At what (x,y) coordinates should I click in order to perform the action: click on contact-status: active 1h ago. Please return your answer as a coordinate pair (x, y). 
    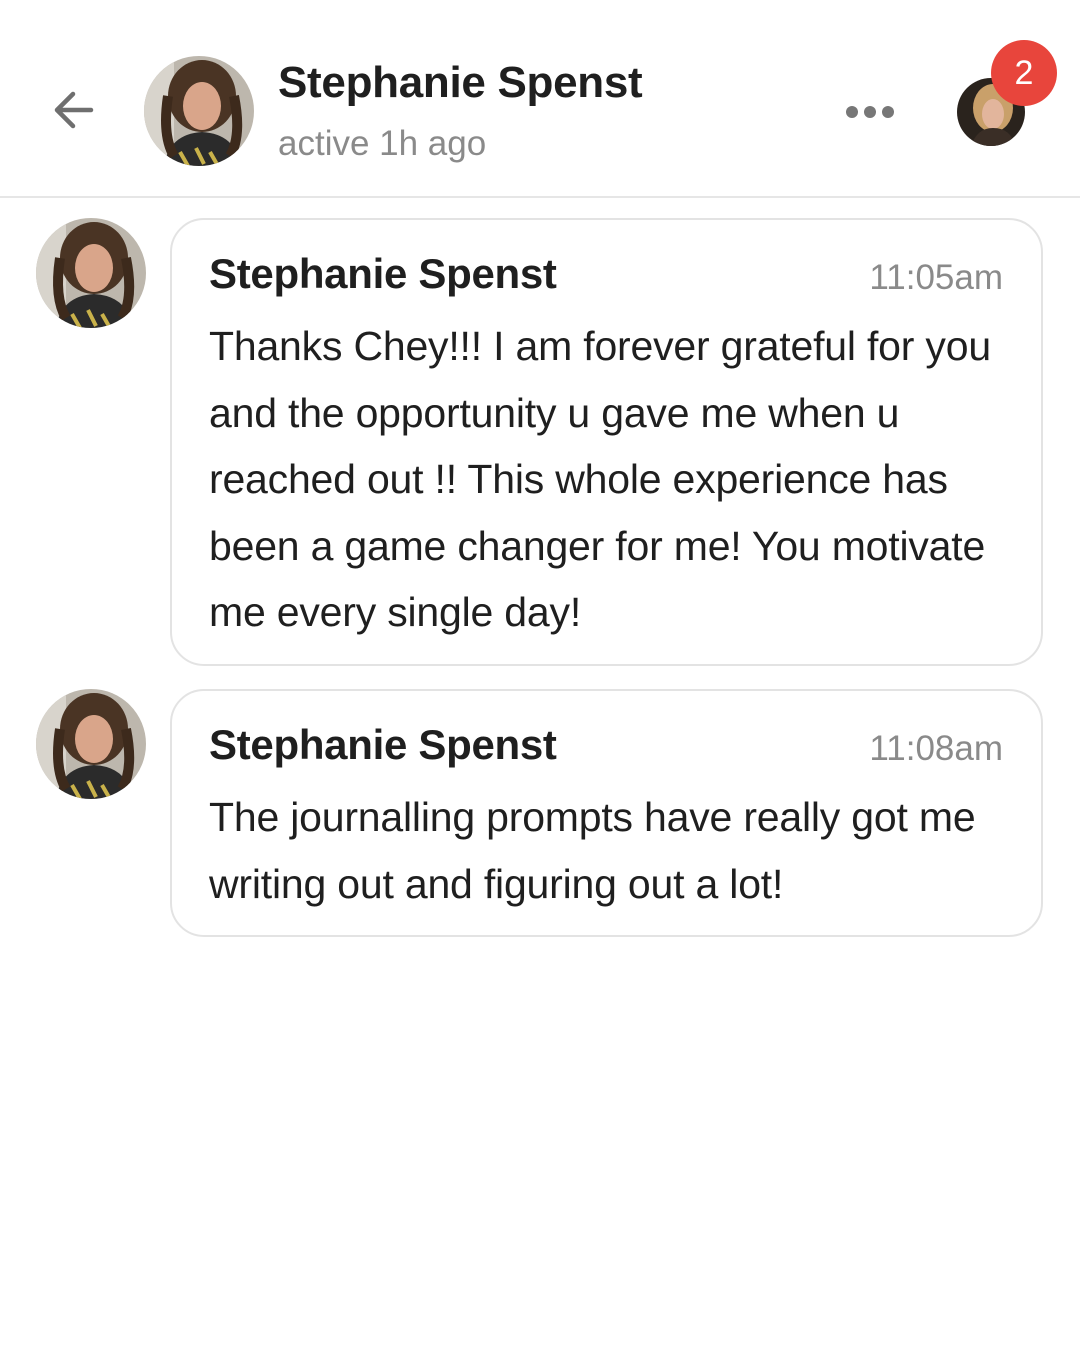
    Looking at the image, I should click on (382, 143).